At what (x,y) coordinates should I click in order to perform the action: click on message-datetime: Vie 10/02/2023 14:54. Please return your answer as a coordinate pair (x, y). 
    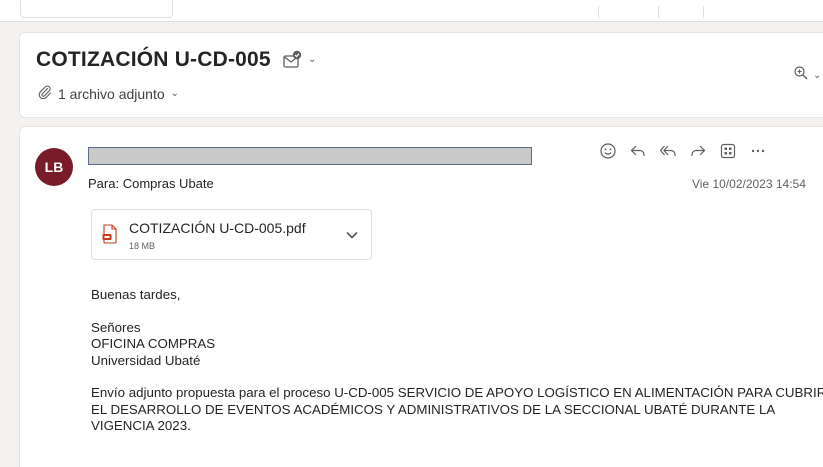
    Looking at the image, I should click on (749, 184).